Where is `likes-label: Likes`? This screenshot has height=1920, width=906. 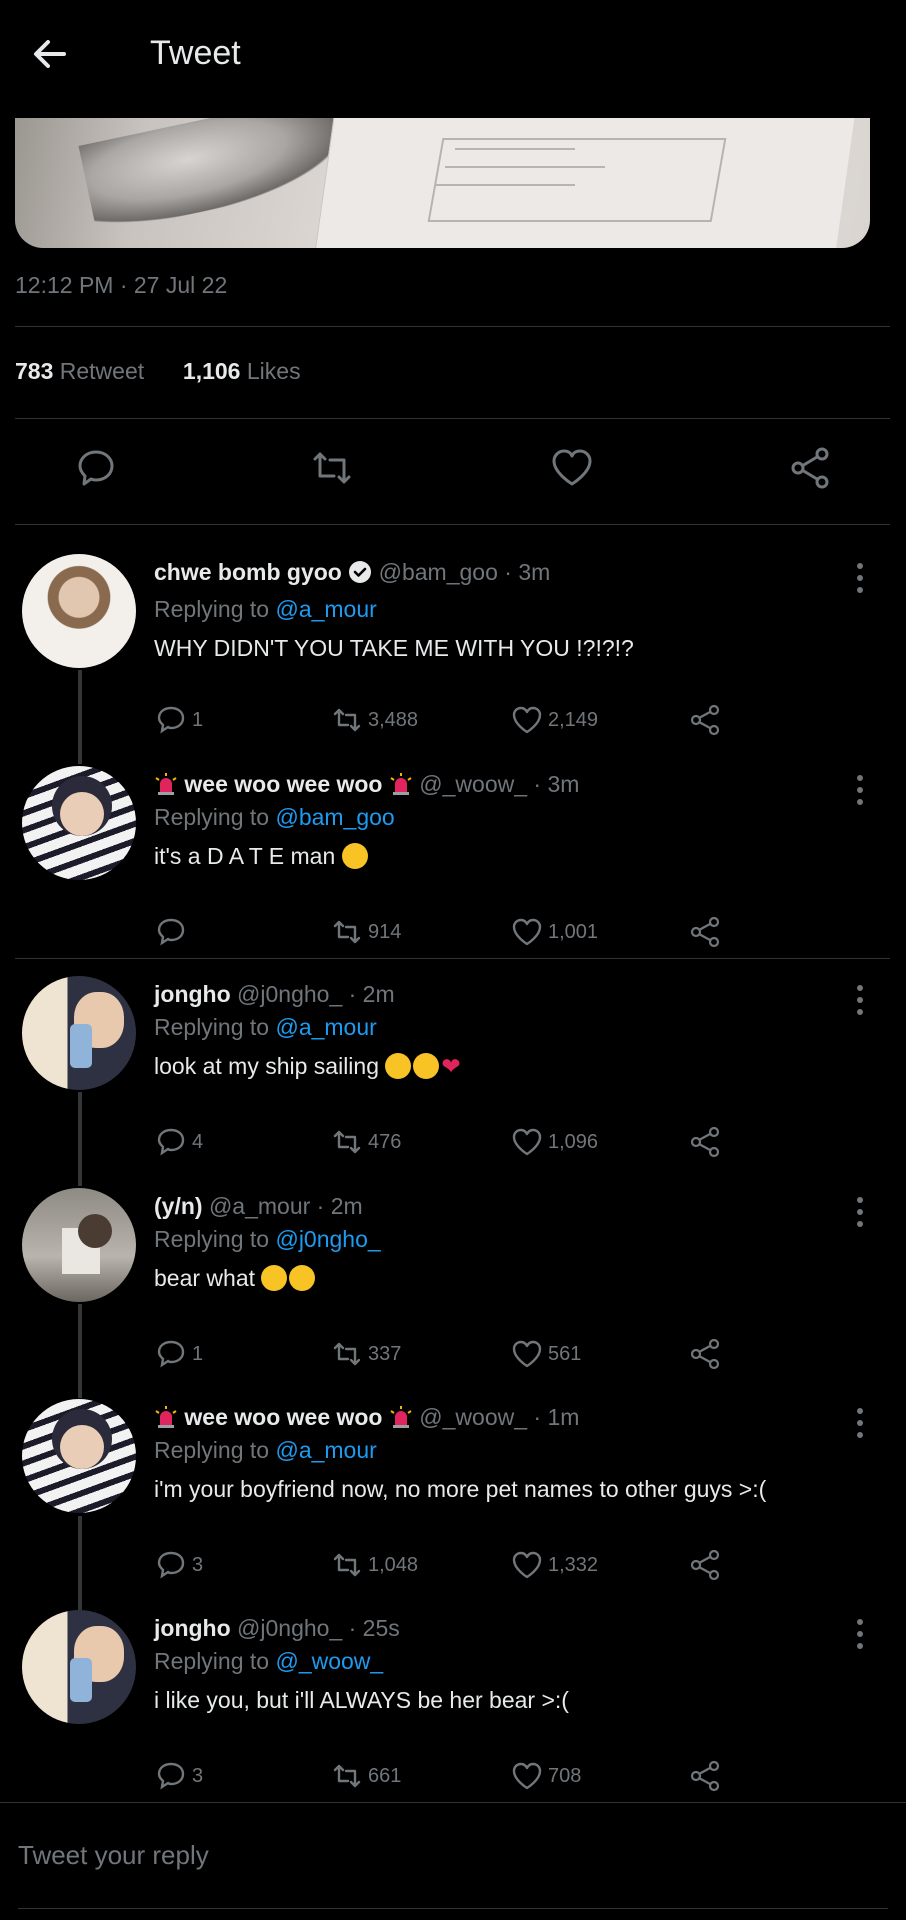
likes-label: Likes is located at coordinates (274, 371).